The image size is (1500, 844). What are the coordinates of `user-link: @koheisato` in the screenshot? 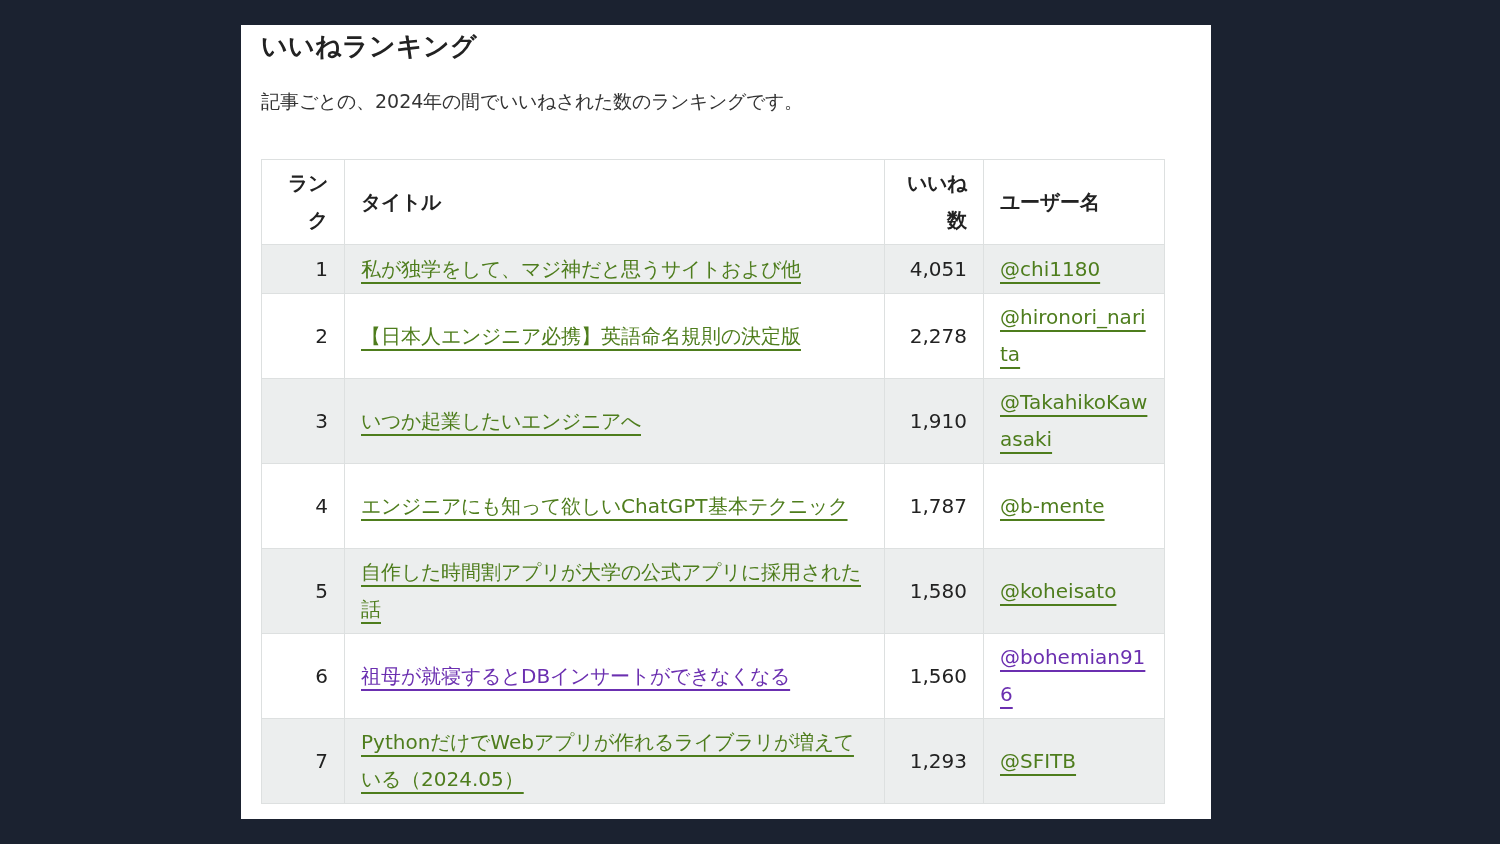 It's located at (1058, 591).